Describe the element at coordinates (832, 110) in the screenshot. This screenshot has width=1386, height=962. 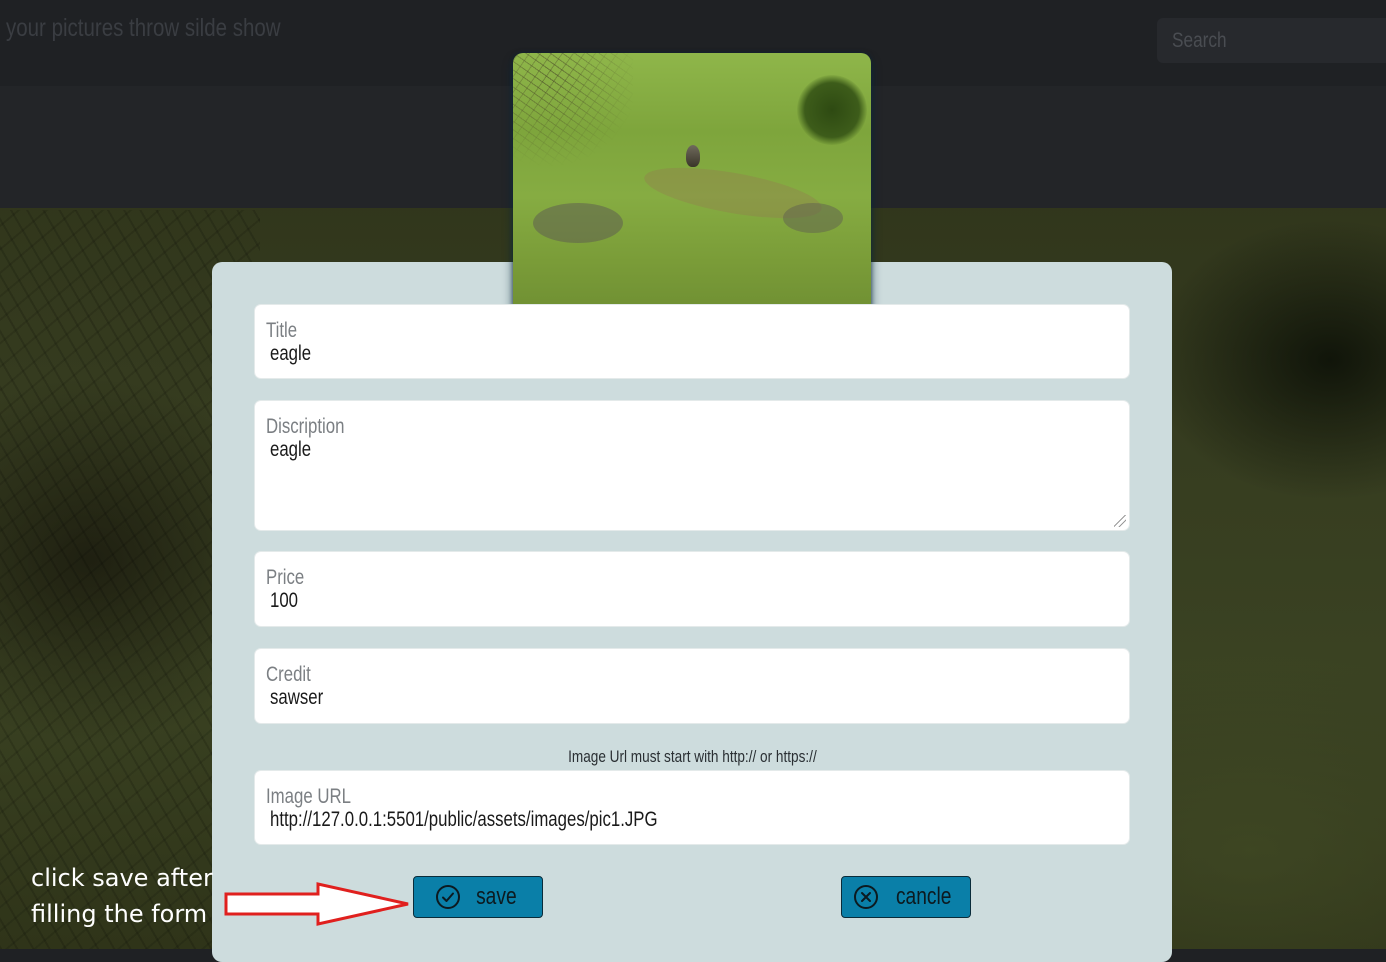
I see `preview-bush` at that location.